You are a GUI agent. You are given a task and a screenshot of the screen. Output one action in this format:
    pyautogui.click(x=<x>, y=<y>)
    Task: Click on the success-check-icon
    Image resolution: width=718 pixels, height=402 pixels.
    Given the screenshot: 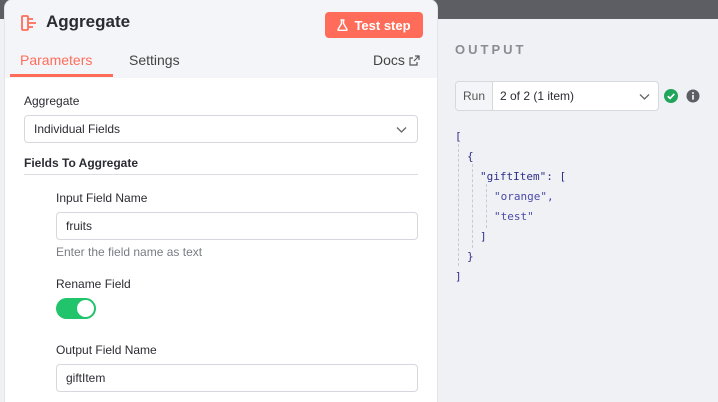 What is the action you would take?
    pyautogui.click(x=671, y=96)
    